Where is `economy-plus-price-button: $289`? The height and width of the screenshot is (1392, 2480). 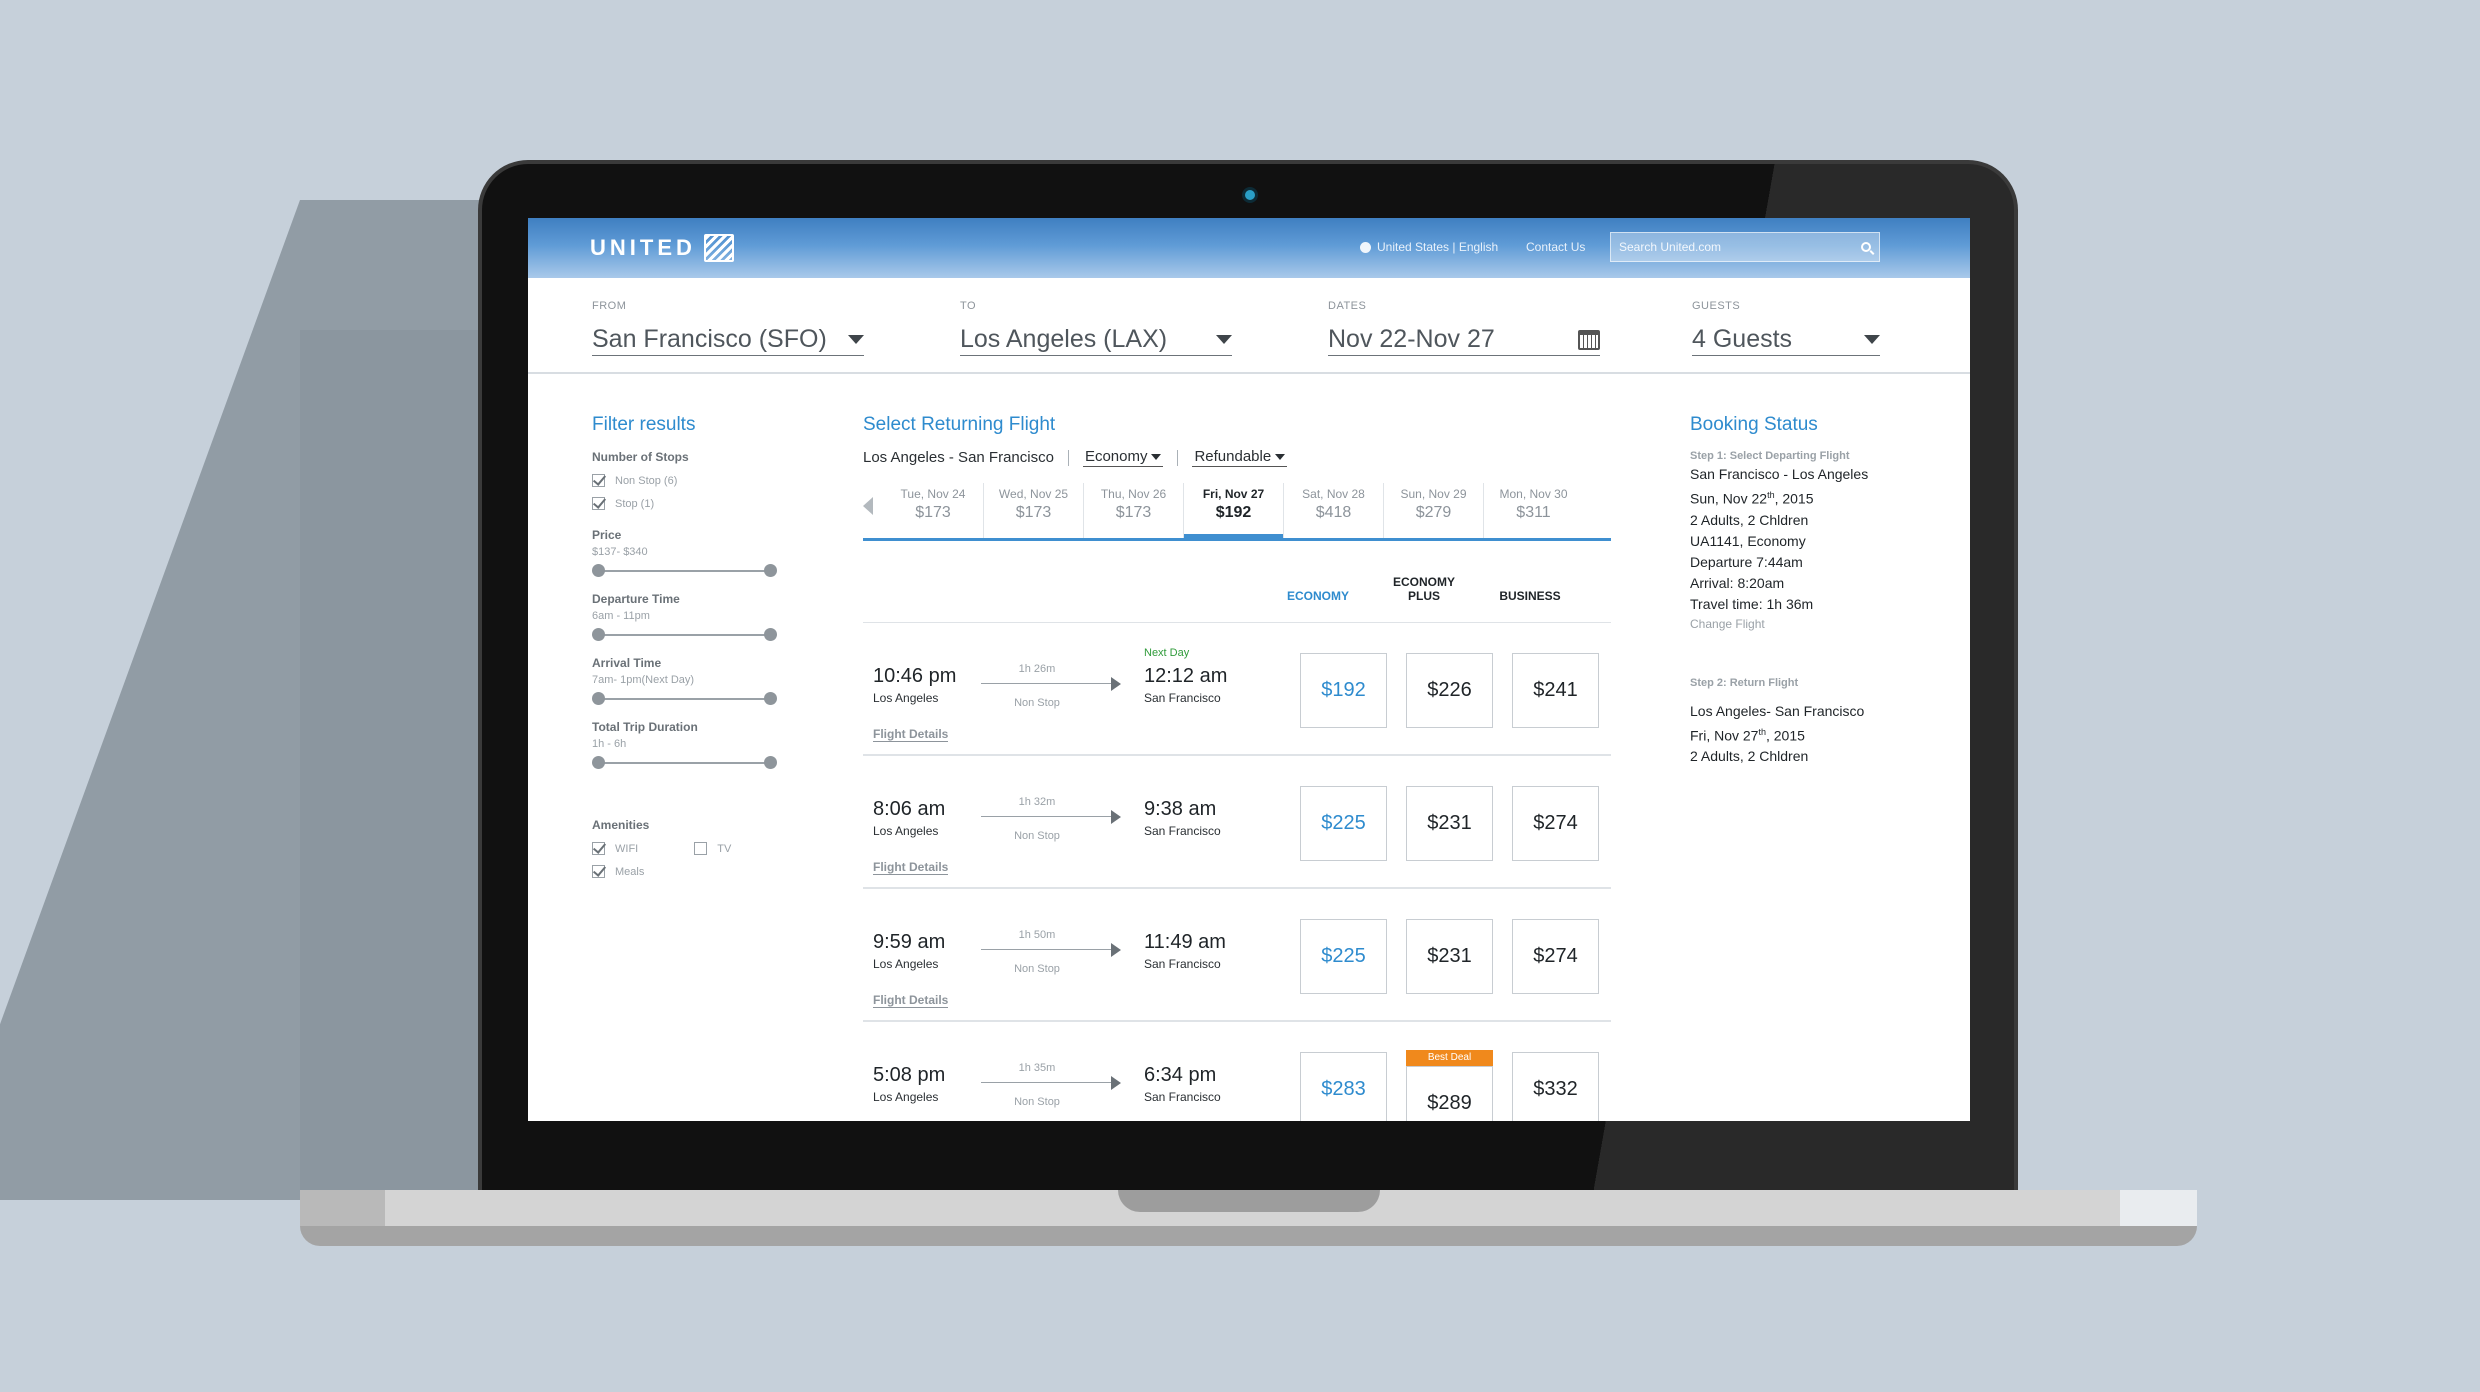
economy-plus-price-button: $289 is located at coordinates (1449, 1093).